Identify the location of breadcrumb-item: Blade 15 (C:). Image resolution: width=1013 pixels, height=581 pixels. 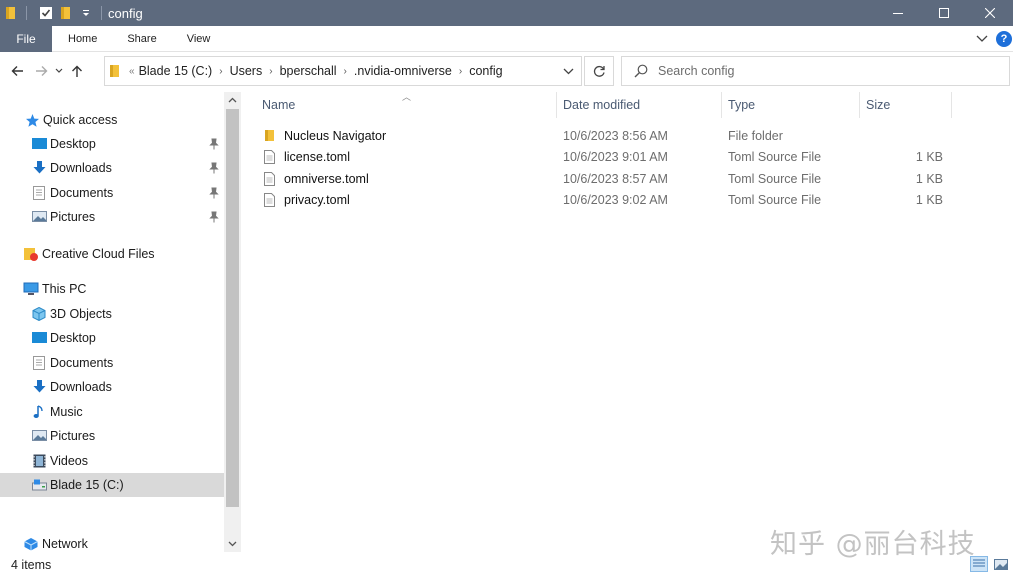
(176, 71).